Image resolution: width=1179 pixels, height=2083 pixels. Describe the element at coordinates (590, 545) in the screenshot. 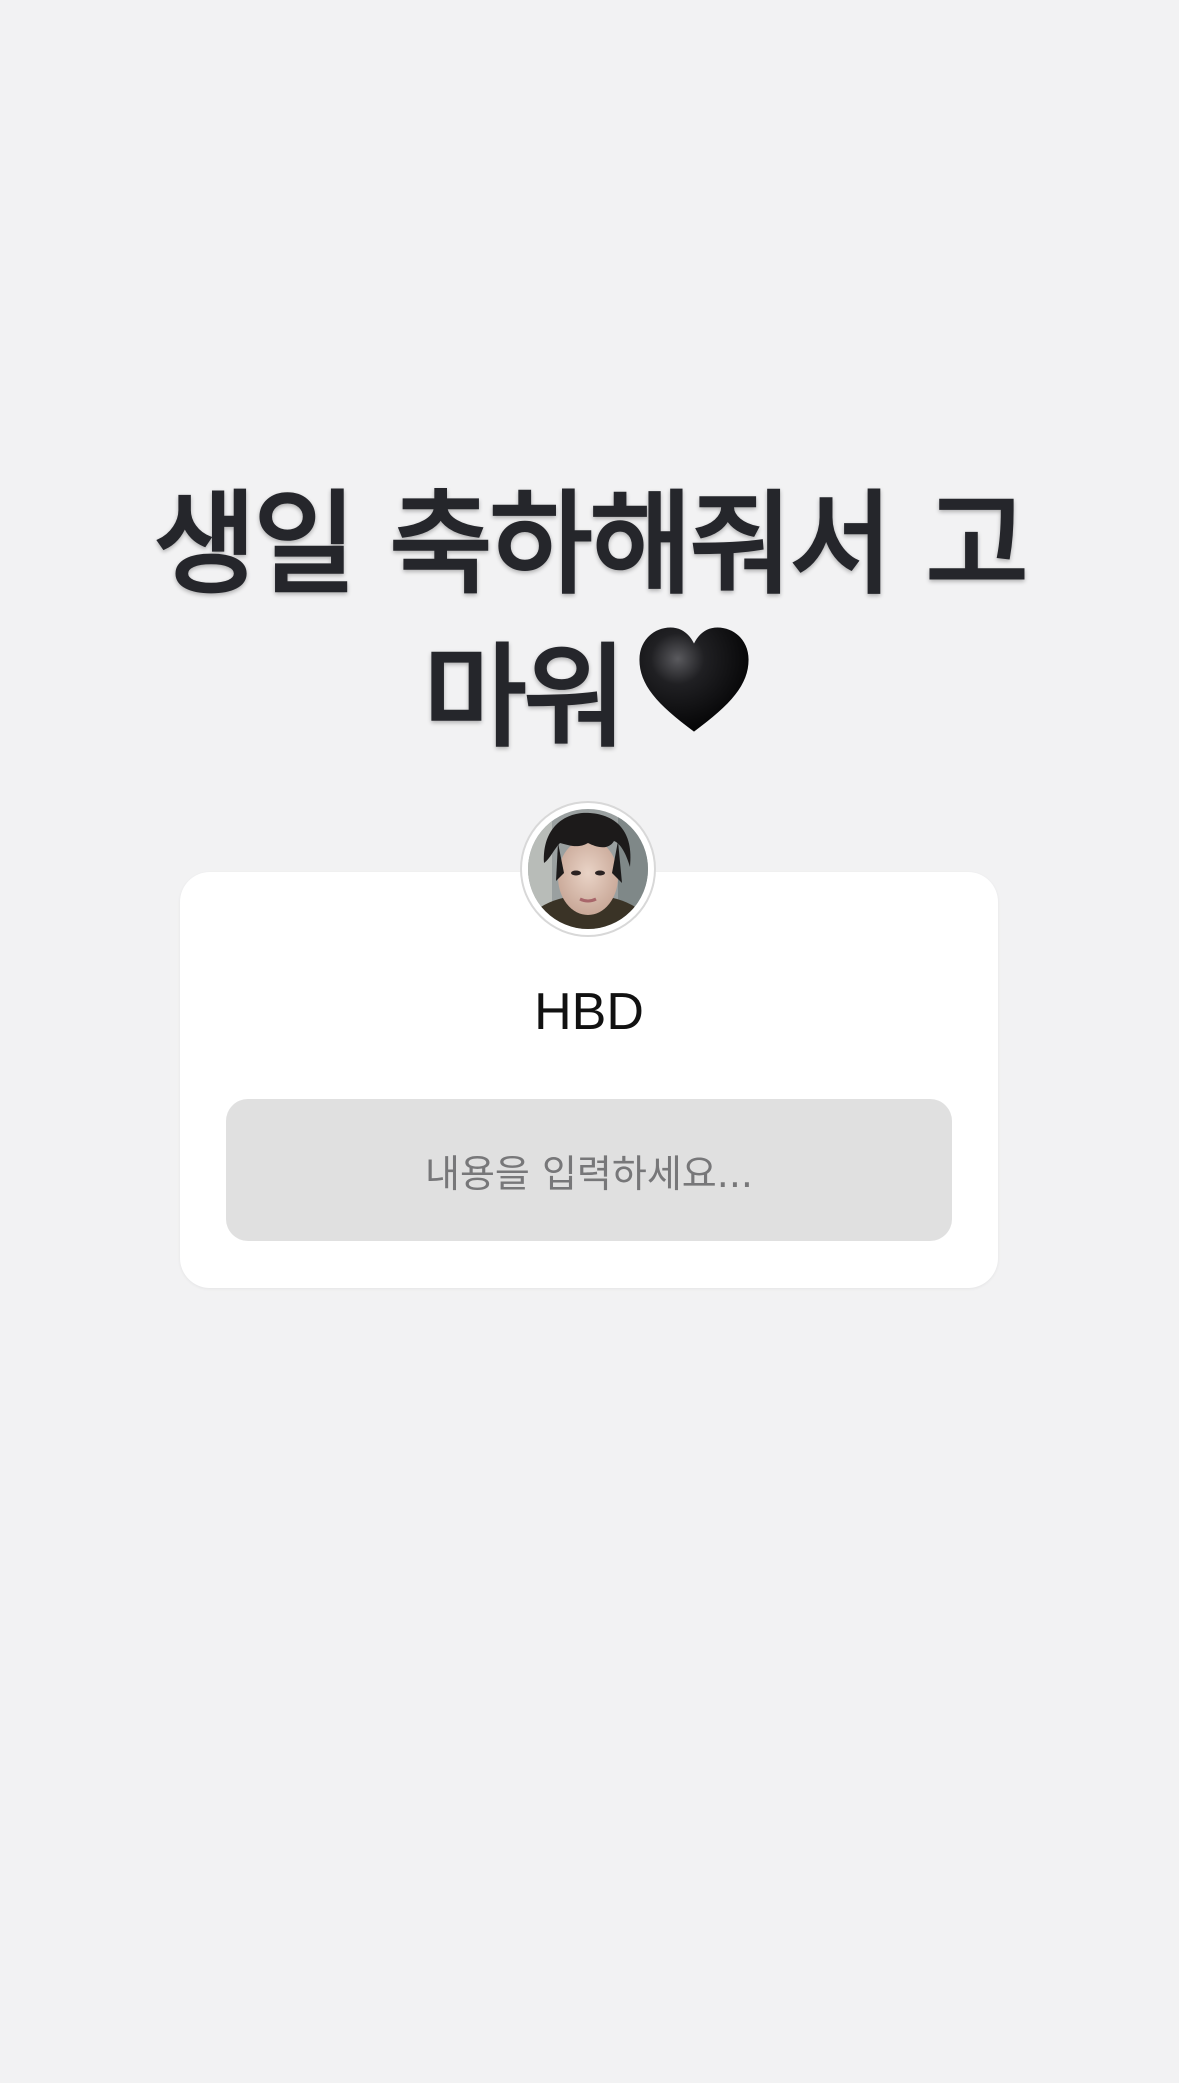

I see `headline-line-1: 생일 축하해줘서 고` at that location.